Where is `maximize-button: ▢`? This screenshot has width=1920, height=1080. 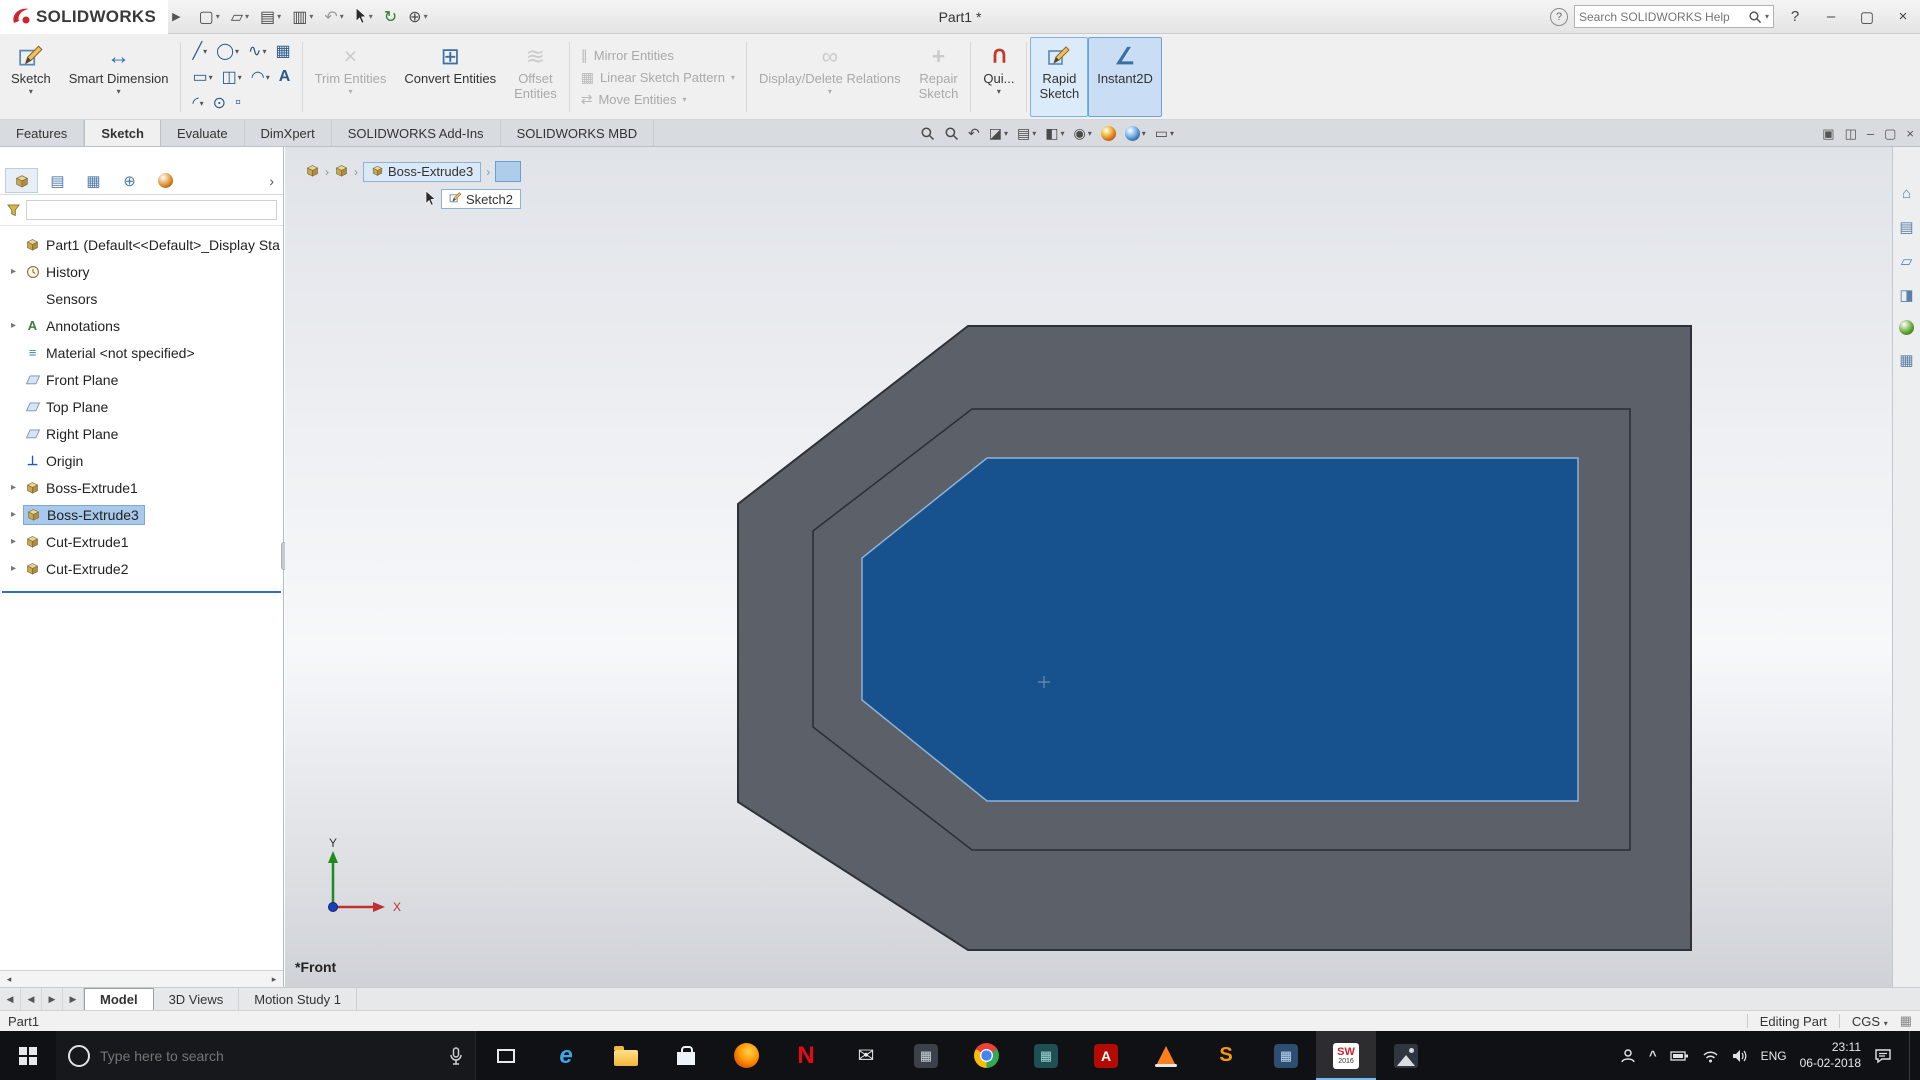 maximize-button: ▢ is located at coordinates (1867, 17).